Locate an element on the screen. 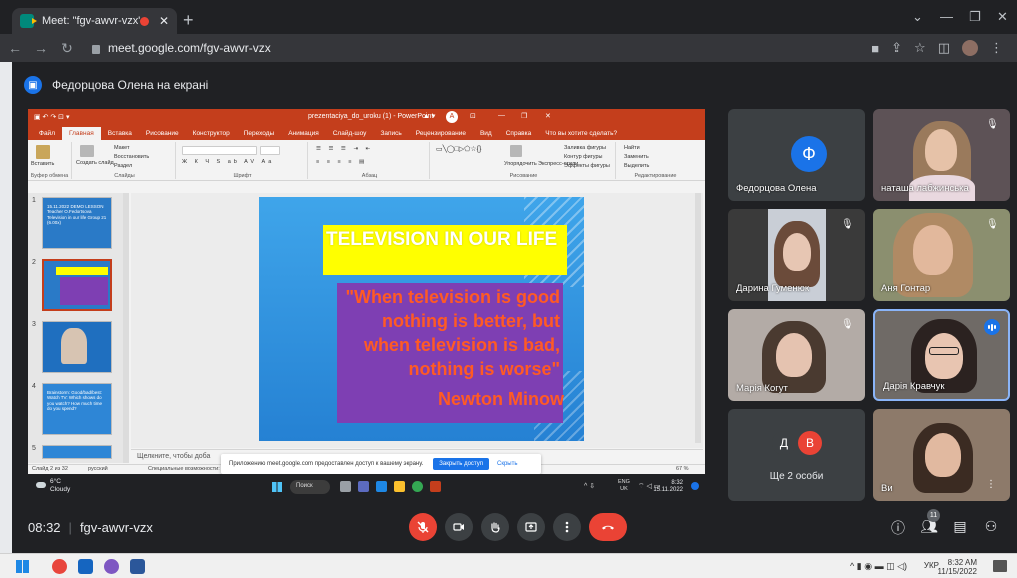 This screenshot has width=1017, height=578. avatar: Ф is located at coordinates (809, 154).